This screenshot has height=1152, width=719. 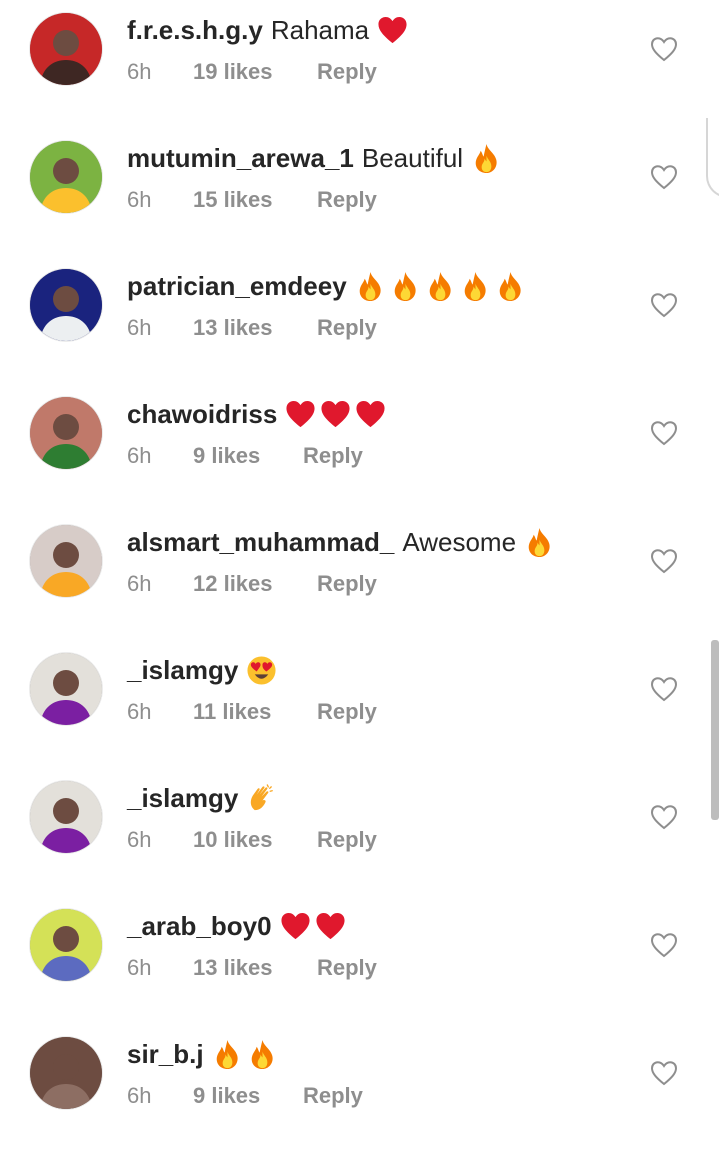 I want to click on comment-username: sir_b.j, so click(x=165, y=1054).